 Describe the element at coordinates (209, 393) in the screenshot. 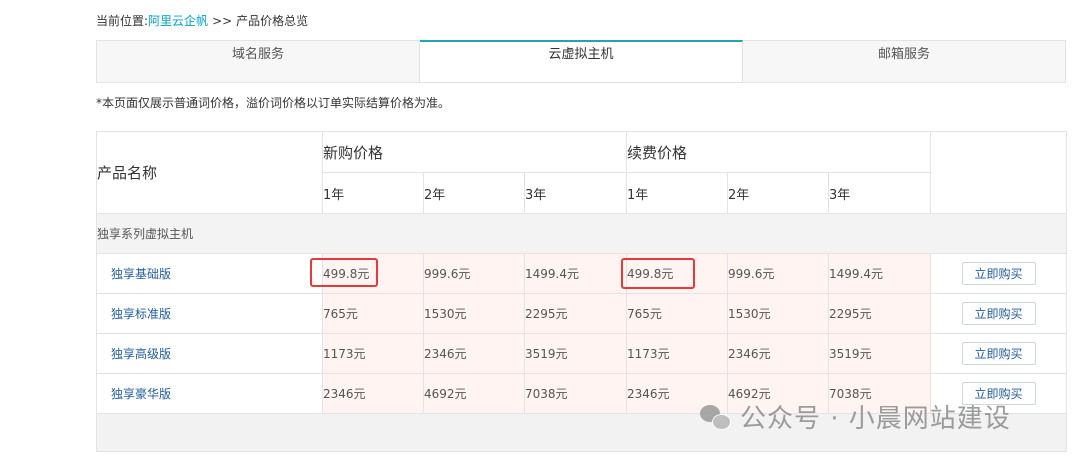

I see `product-name: 独享豪华版` at that location.